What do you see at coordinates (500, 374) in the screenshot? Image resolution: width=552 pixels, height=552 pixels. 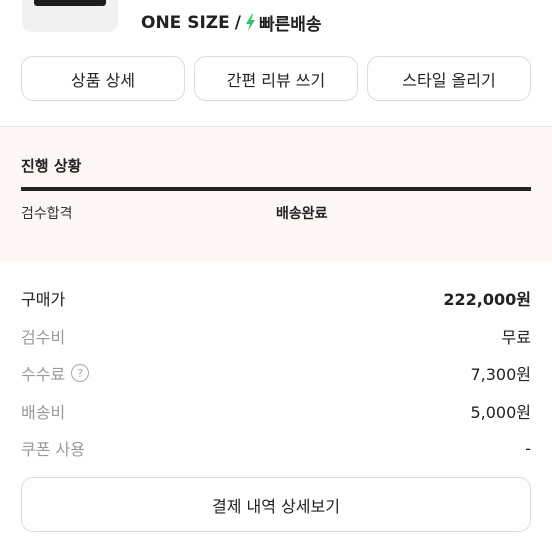 I see `commission-value: 7,300원` at bounding box center [500, 374].